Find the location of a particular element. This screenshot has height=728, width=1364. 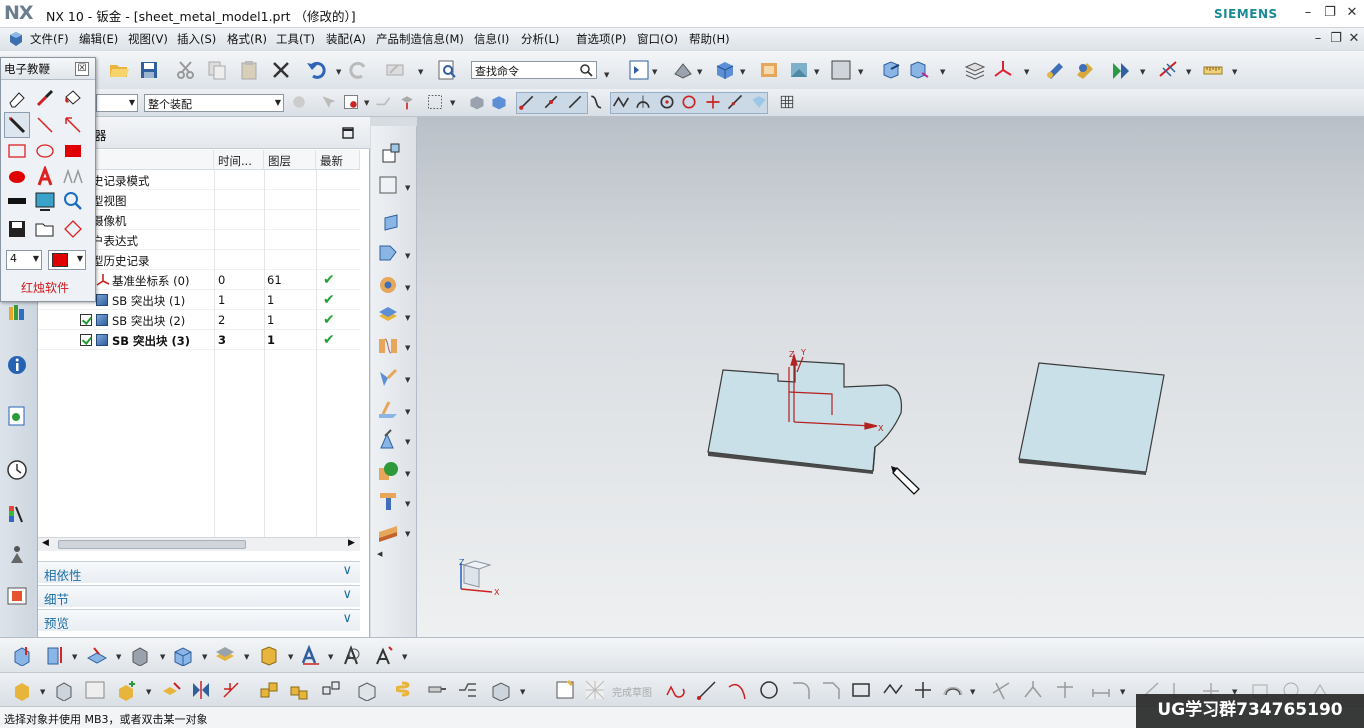

menu-preferences: 首选项(P) is located at coordinates (601, 39).